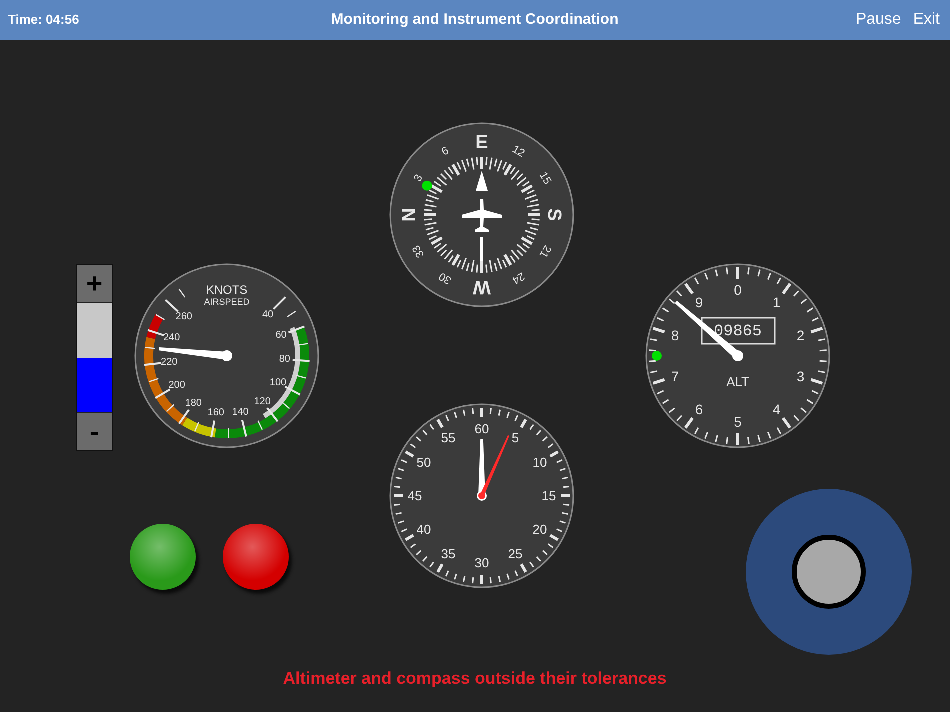 This screenshot has width=950, height=712. I want to click on scale-label: 12, so click(518, 152).